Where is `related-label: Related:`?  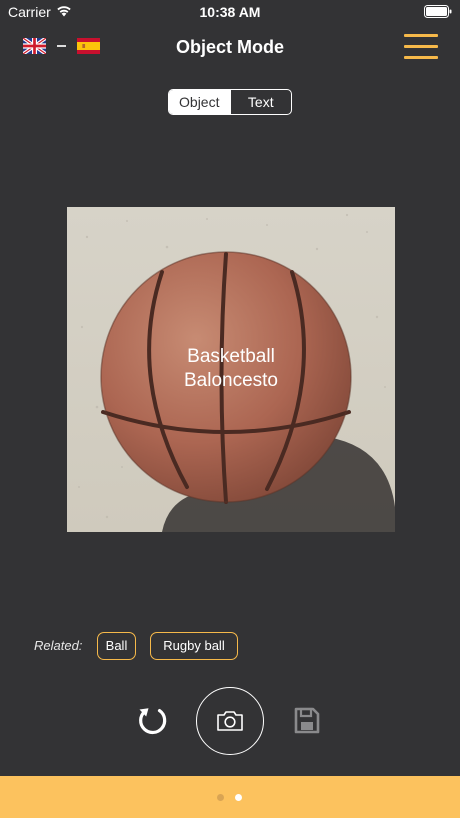 related-label: Related: is located at coordinates (58, 645).